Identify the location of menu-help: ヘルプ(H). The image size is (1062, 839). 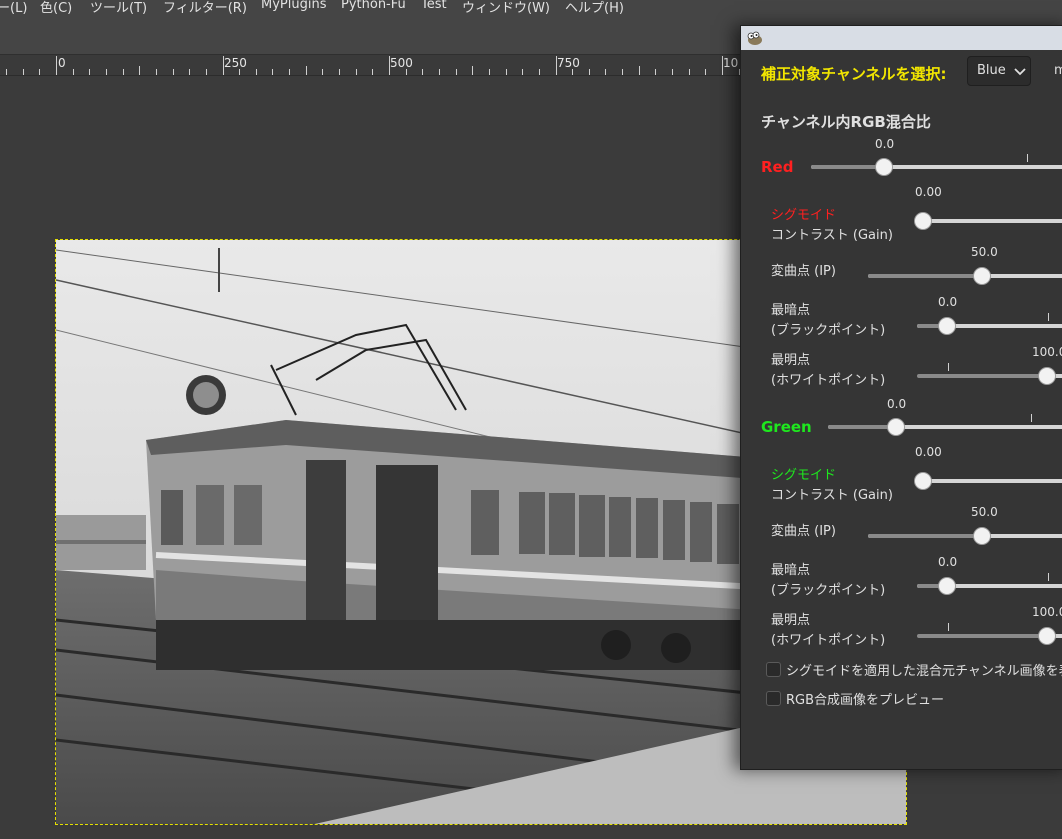
(594, 8).